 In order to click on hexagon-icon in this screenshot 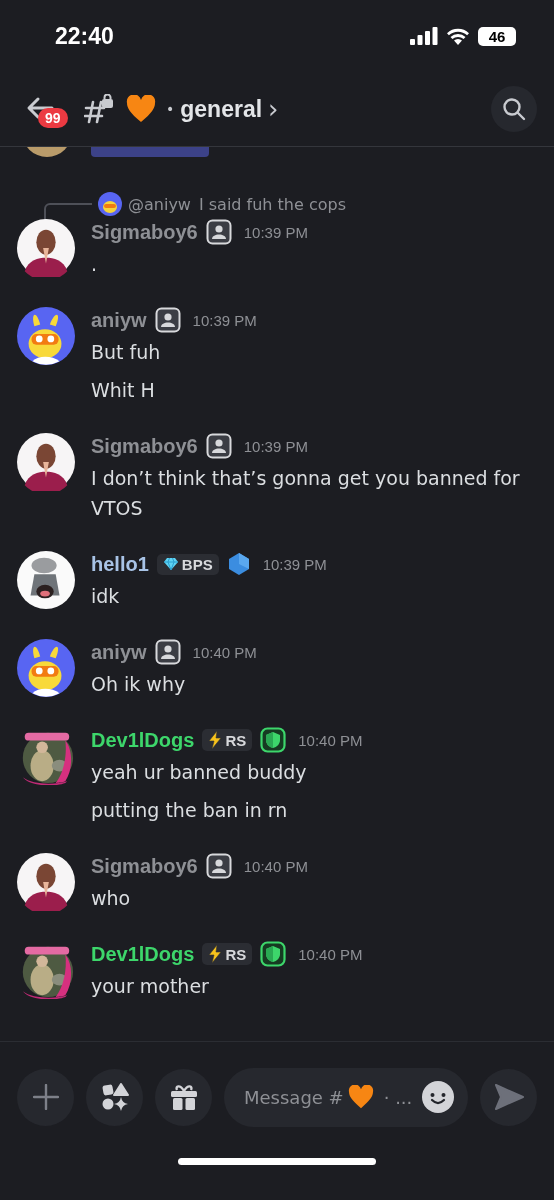, I will do `click(238, 564)`.